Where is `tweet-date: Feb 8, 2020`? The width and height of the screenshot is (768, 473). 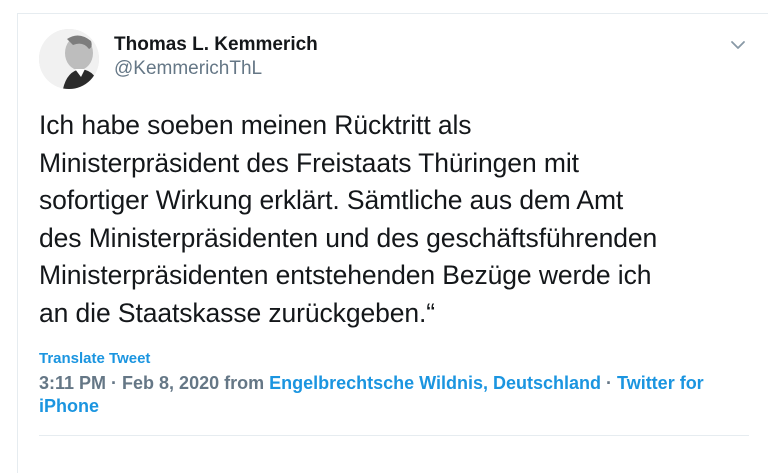
tweet-date: Feb 8, 2020 is located at coordinates (170, 383).